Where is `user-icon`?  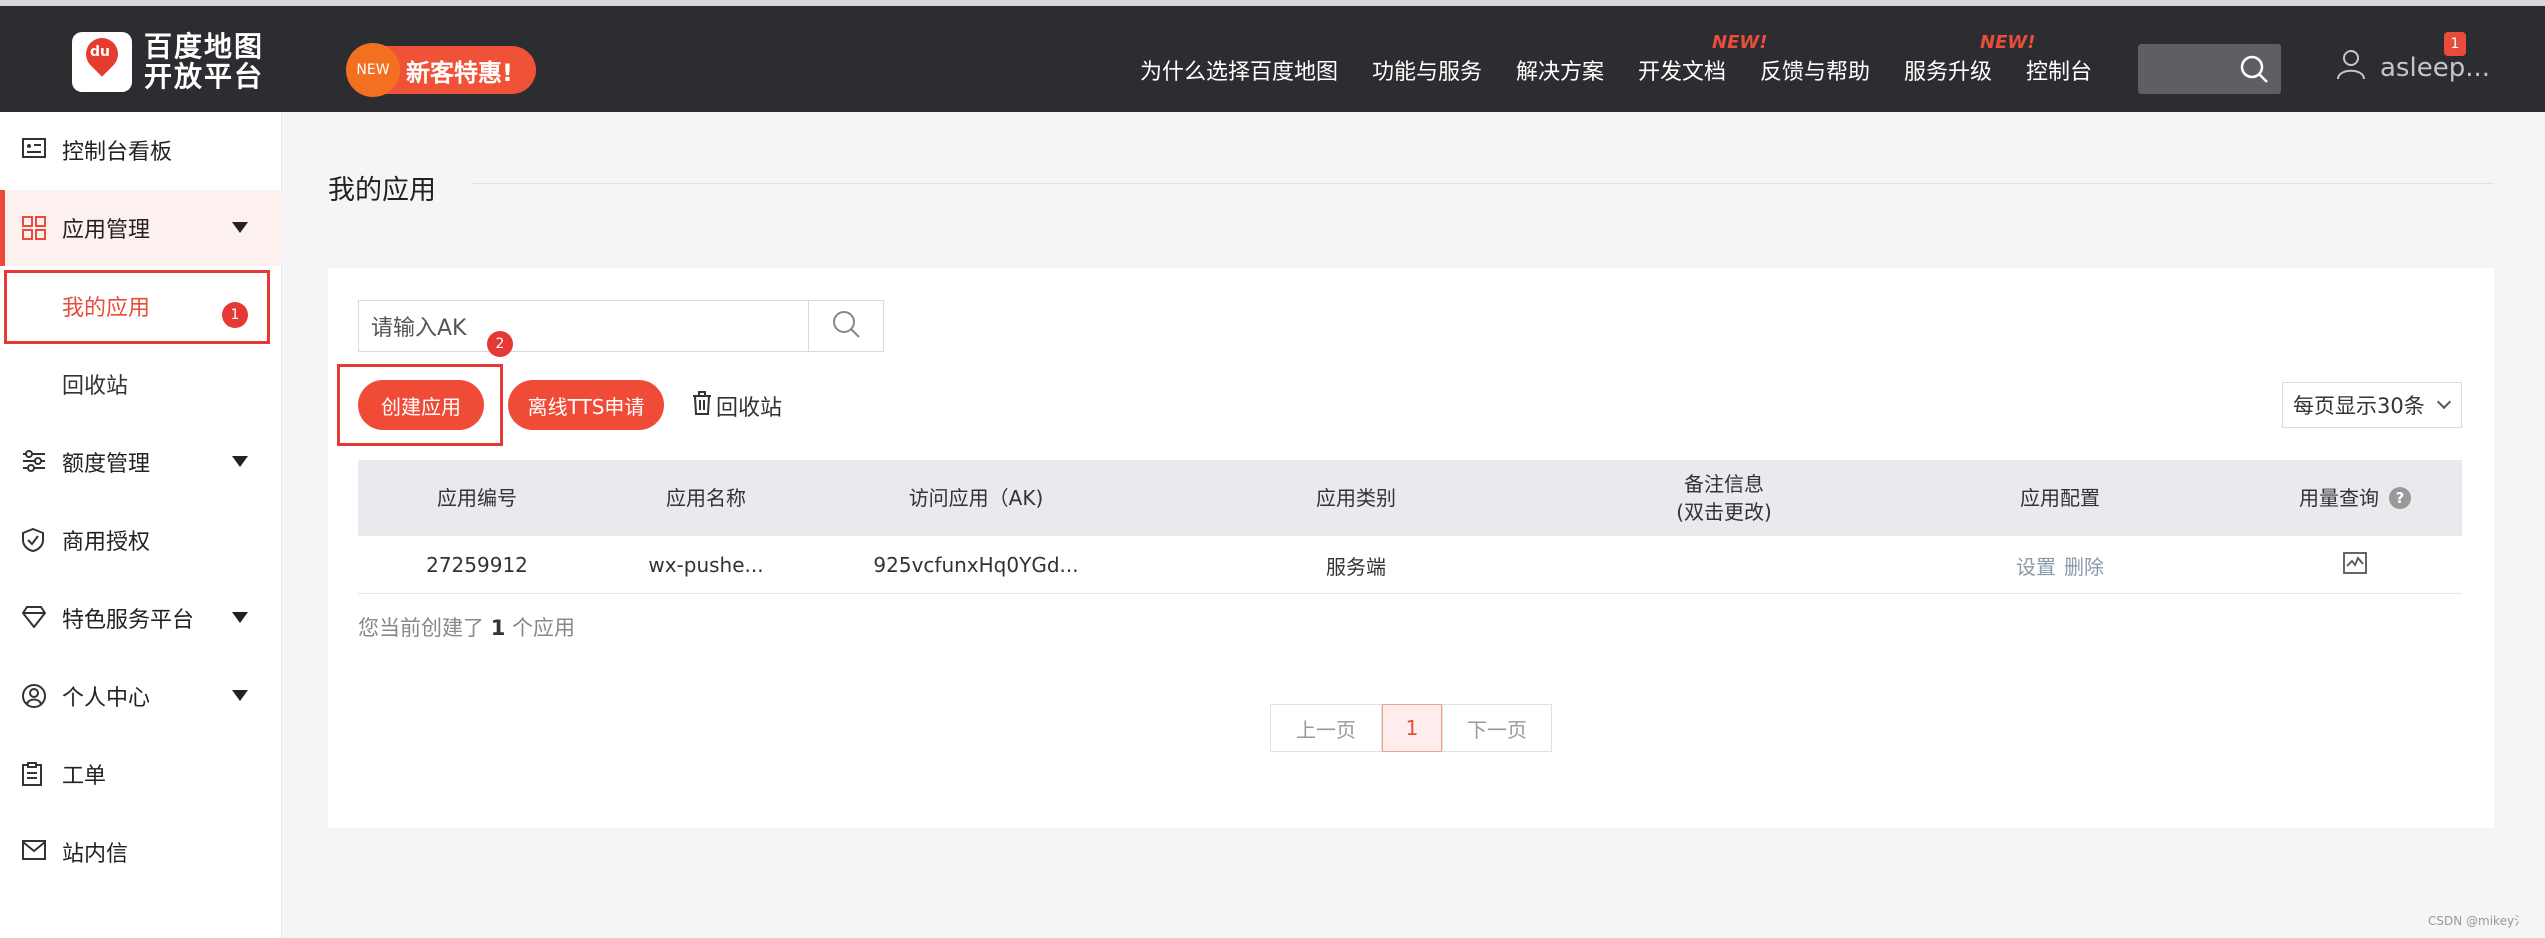
user-icon is located at coordinates (2351, 67).